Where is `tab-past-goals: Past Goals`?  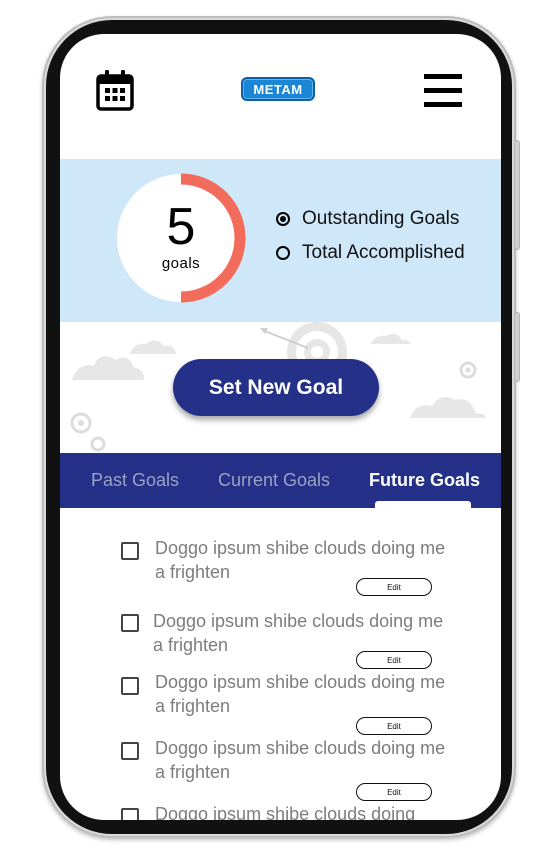
tab-past-goals: Past Goals is located at coordinates (135, 480).